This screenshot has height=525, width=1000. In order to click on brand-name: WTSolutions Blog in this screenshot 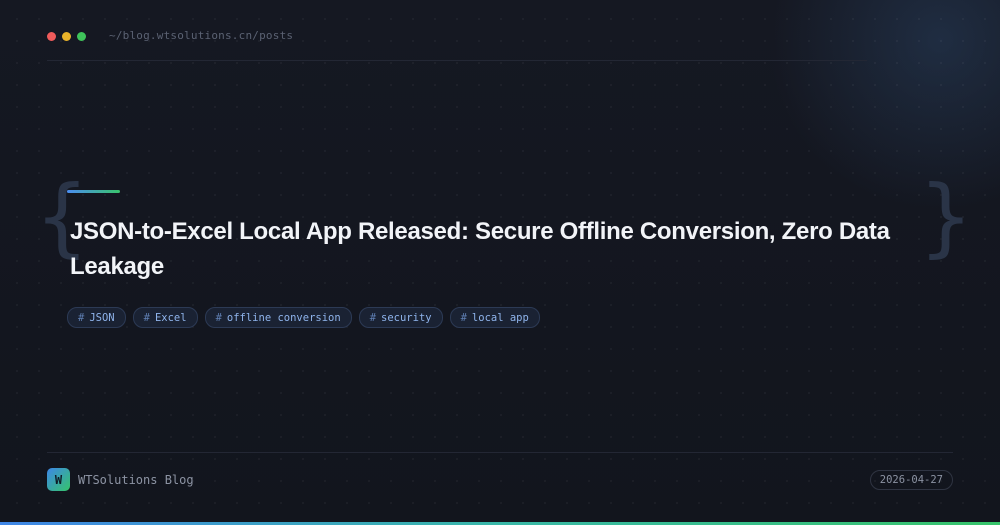, I will do `click(136, 479)`.